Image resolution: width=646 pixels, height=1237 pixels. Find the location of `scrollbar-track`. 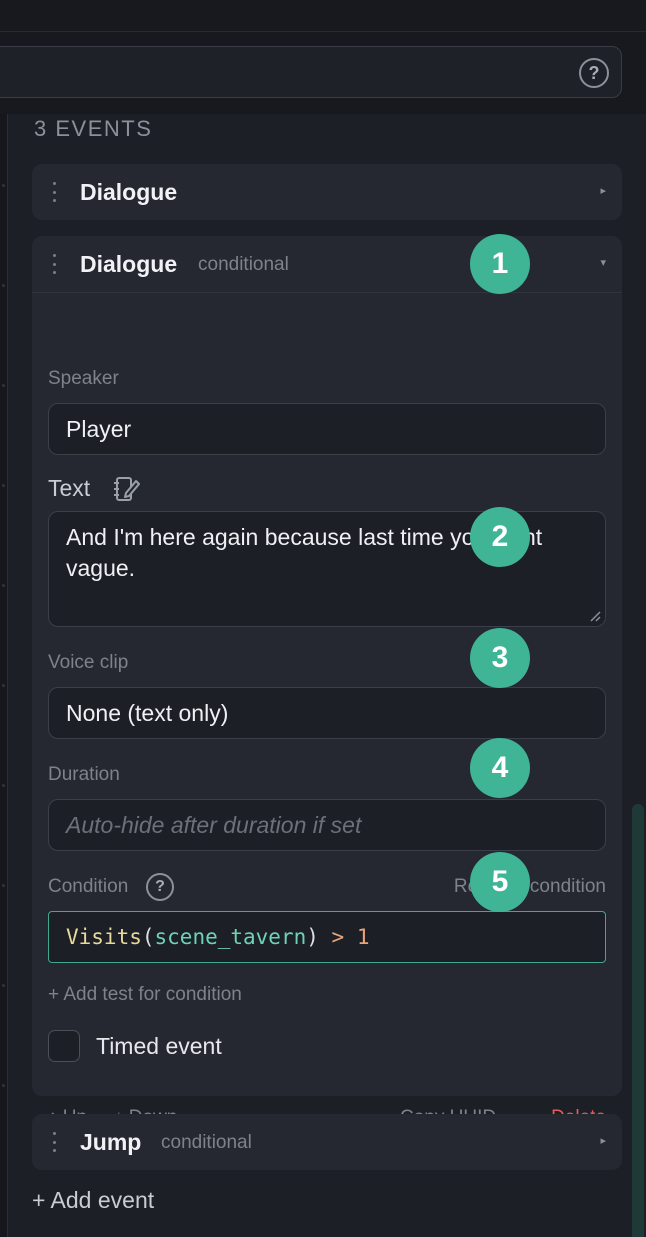

scrollbar-track is located at coordinates (638, 675).